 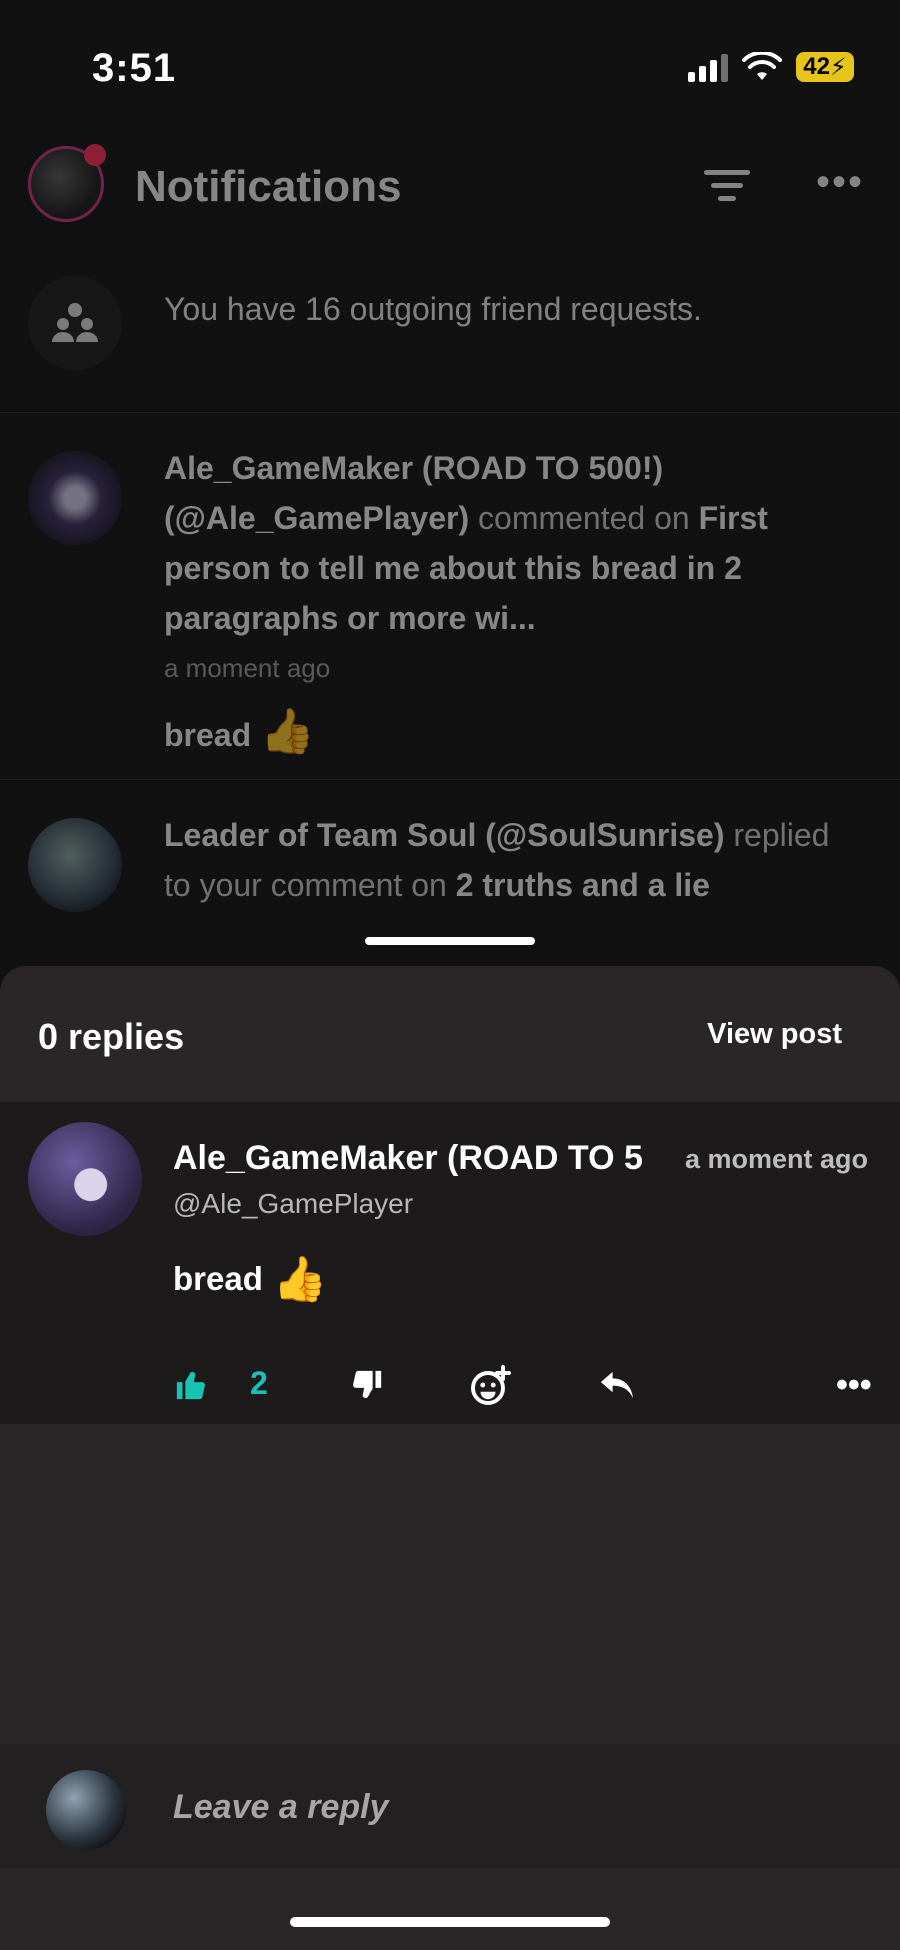 What do you see at coordinates (605, 835) in the screenshot?
I see `notification-handle: (@SoulSunrise)` at bounding box center [605, 835].